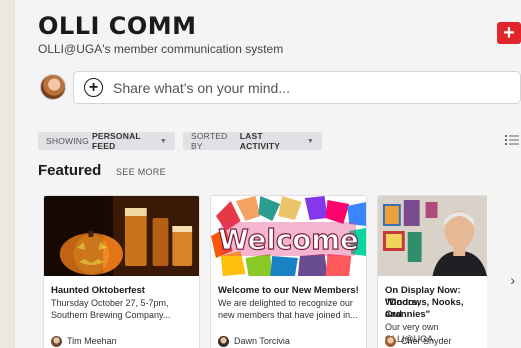 This screenshot has width=521, height=348. What do you see at coordinates (288, 239) in the screenshot?
I see `welcome-image-text: Welcome` at bounding box center [288, 239].